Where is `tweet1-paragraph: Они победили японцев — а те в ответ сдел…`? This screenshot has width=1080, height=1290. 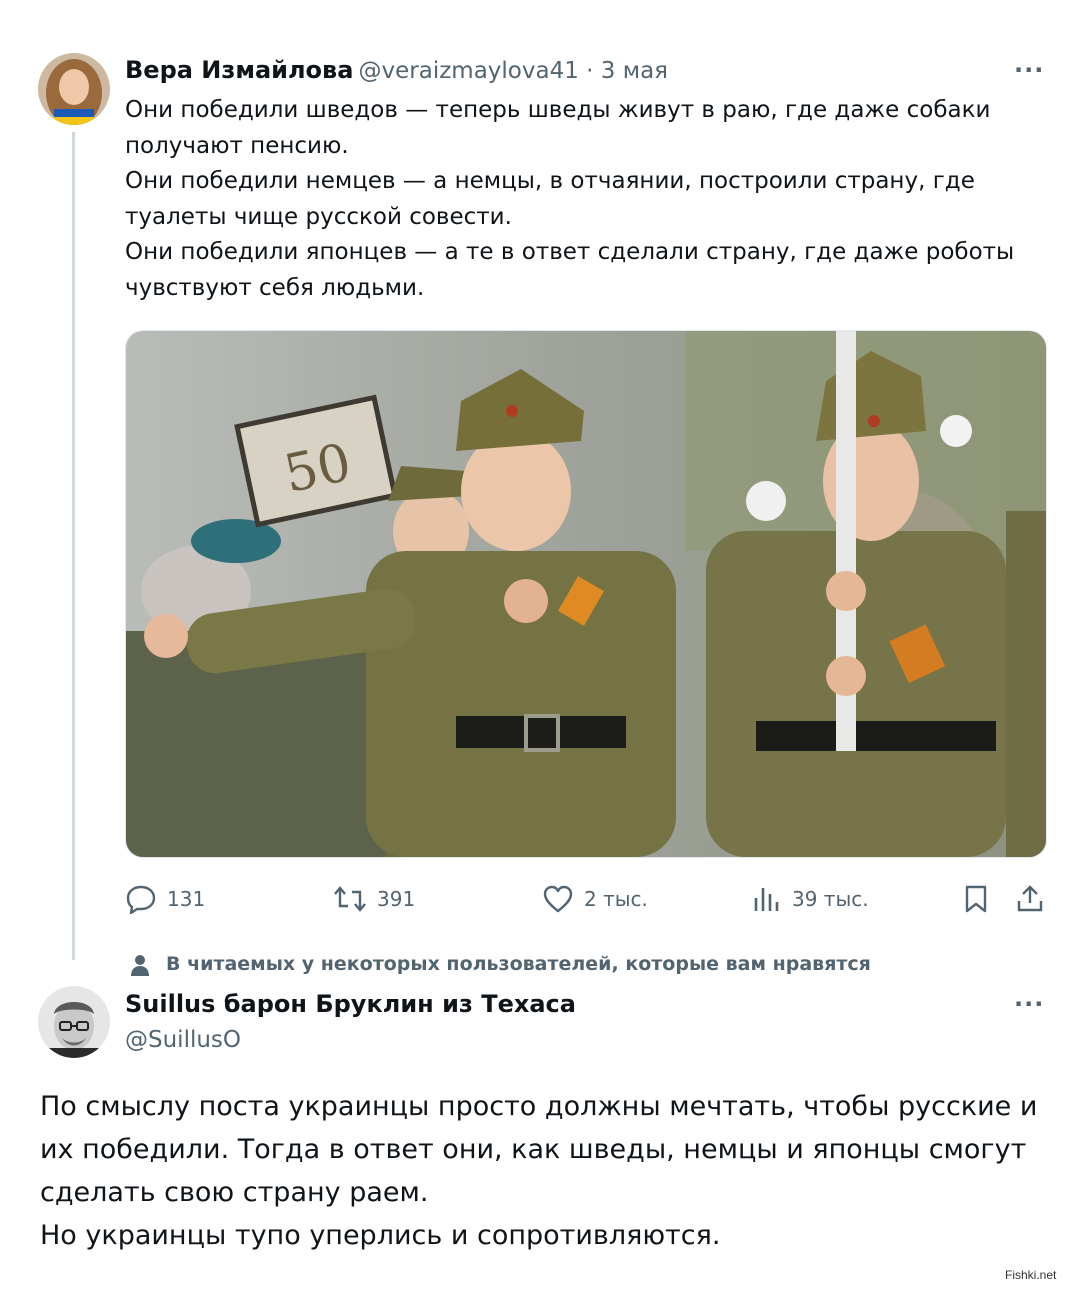 tweet1-paragraph: Они победили японцев — а те в ответ сдел… is located at coordinates (570, 270).